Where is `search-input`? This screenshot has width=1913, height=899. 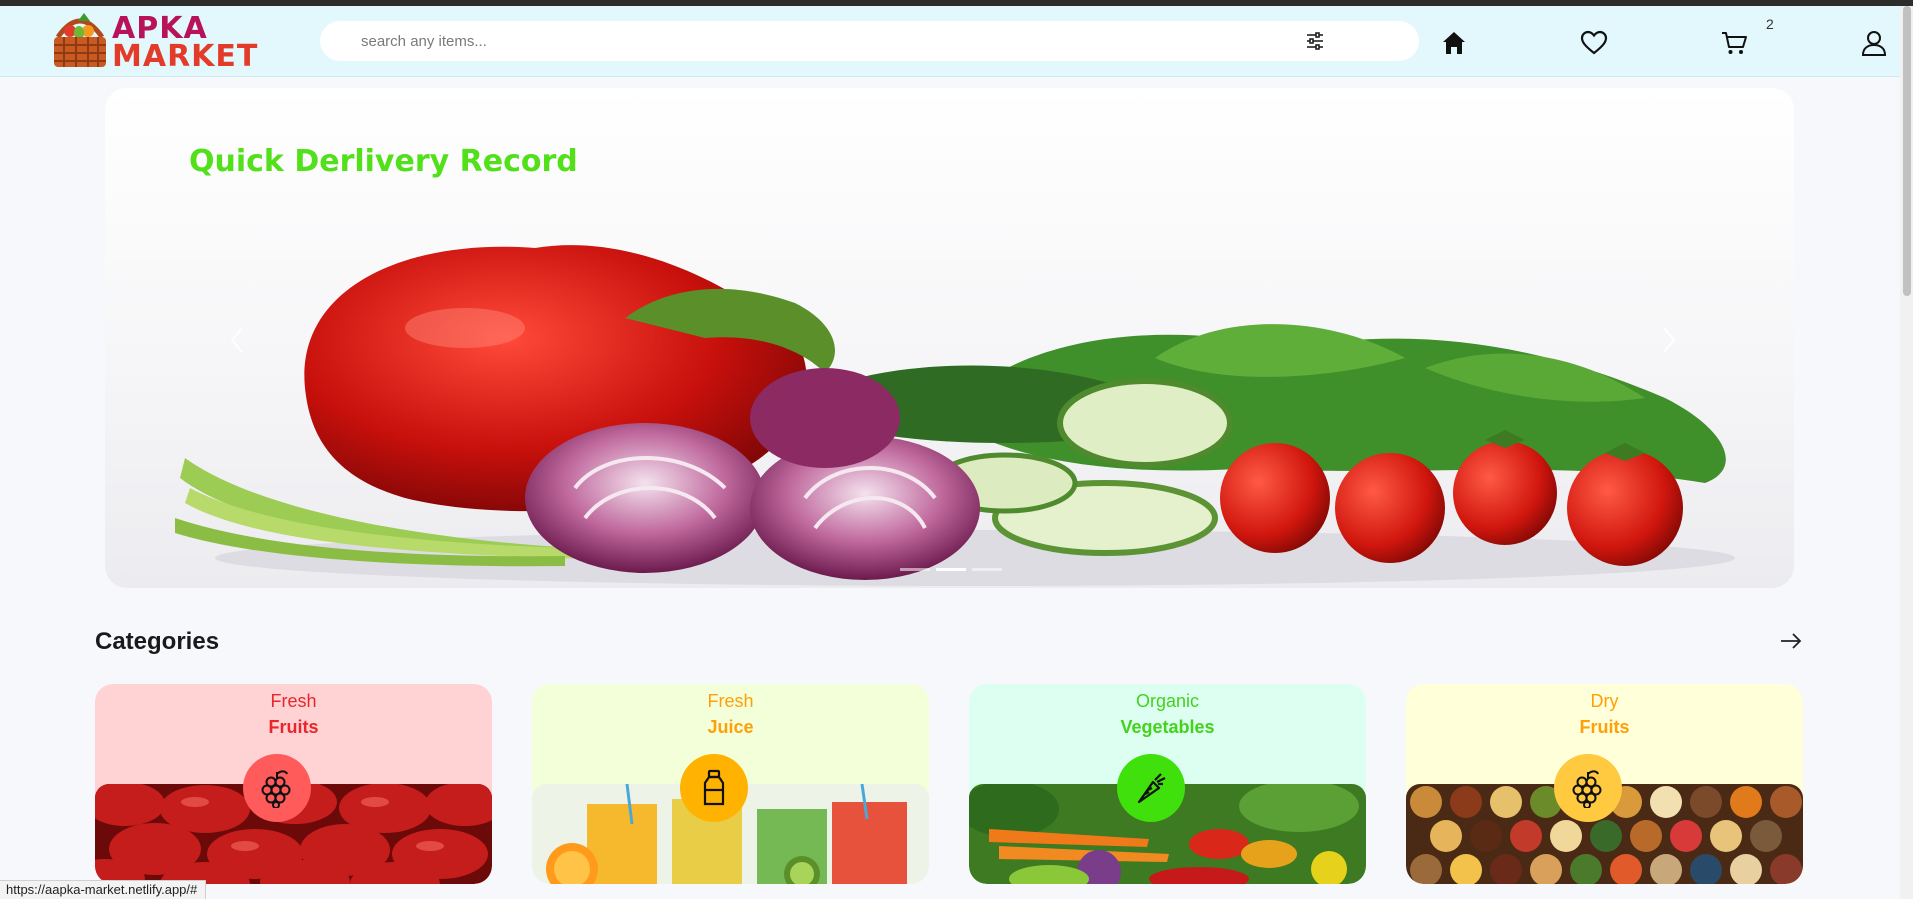 search-input is located at coordinates (820, 41).